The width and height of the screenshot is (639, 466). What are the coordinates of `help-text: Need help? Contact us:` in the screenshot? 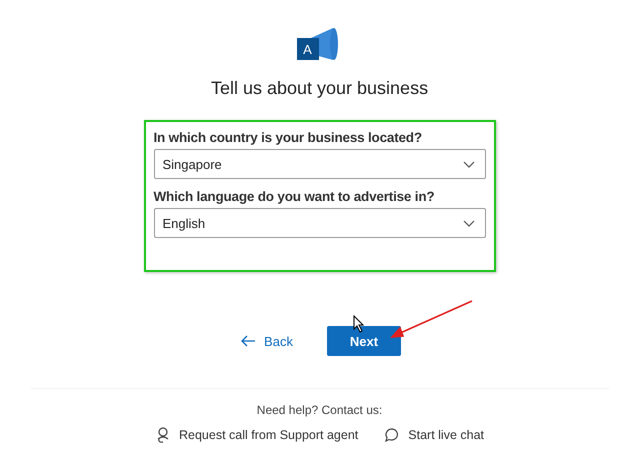 It's located at (319, 410).